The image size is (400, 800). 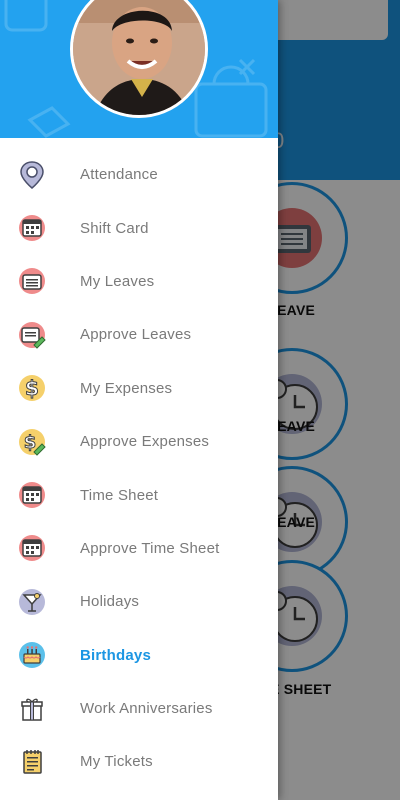 What do you see at coordinates (136, 335) in the screenshot?
I see `menu-item-label: Approve Leaves` at bounding box center [136, 335].